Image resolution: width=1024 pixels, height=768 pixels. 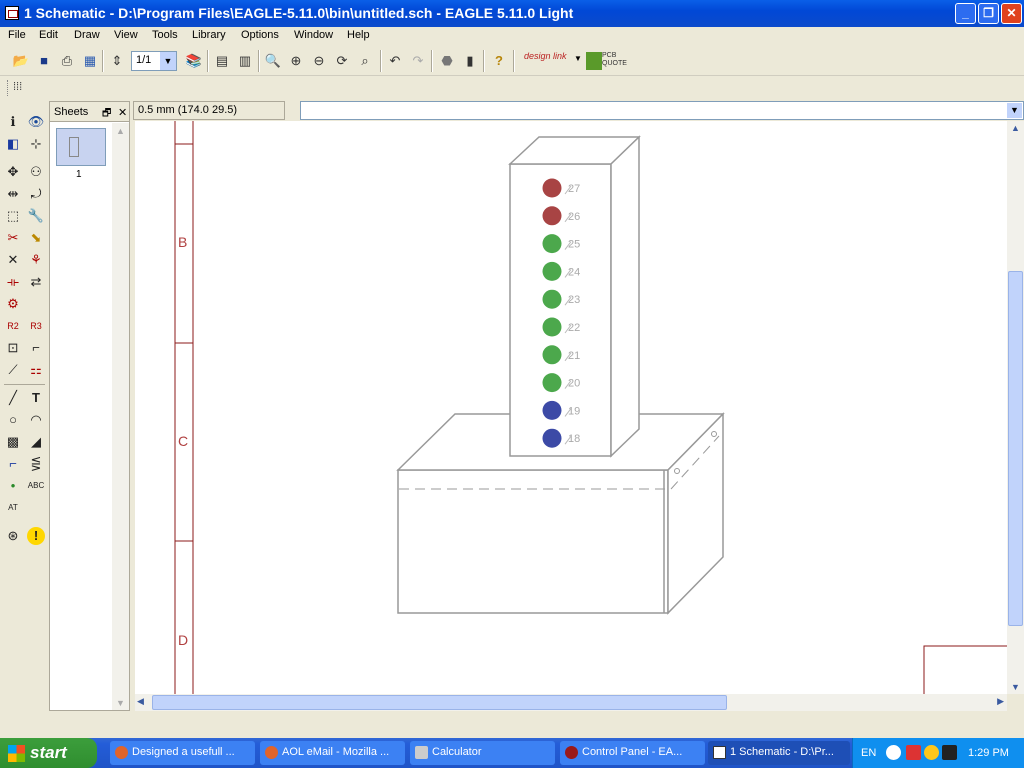 I want to click on close-icon: ✕, so click(x=122, y=112).